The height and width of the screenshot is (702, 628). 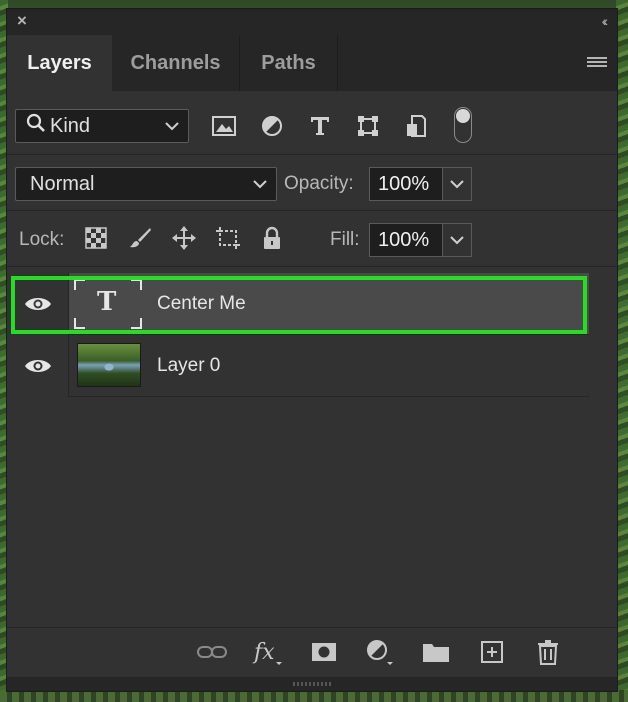 What do you see at coordinates (324, 652) in the screenshot?
I see `add-layer-mask-icon` at bounding box center [324, 652].